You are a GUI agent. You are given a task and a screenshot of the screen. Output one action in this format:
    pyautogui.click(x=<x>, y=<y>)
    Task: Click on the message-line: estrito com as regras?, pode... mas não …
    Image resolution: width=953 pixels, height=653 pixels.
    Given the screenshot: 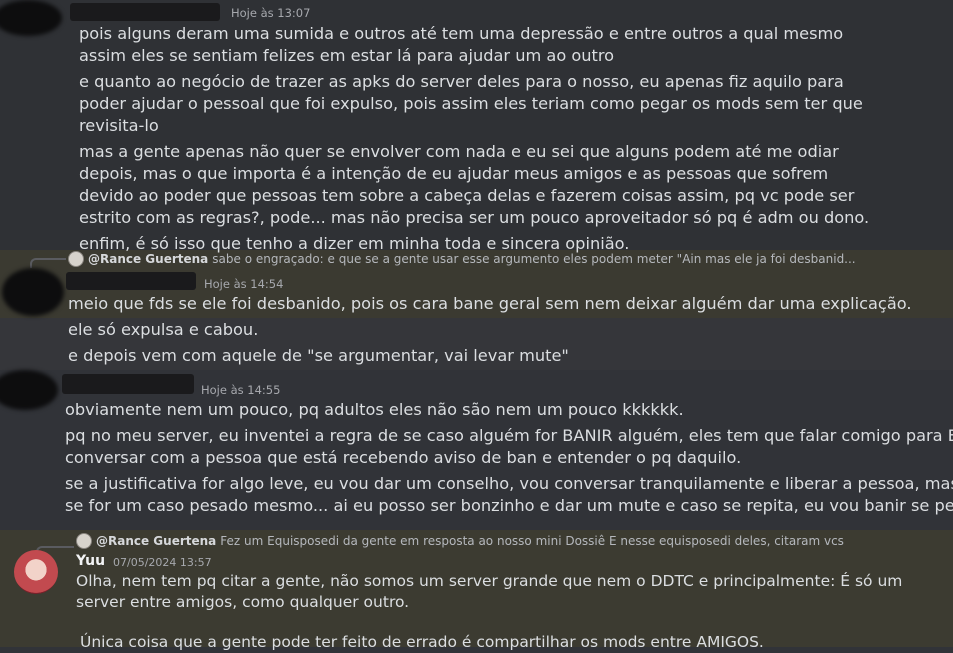 What is the action you would take?
    pyautogui.click(x=474, y=217)
    